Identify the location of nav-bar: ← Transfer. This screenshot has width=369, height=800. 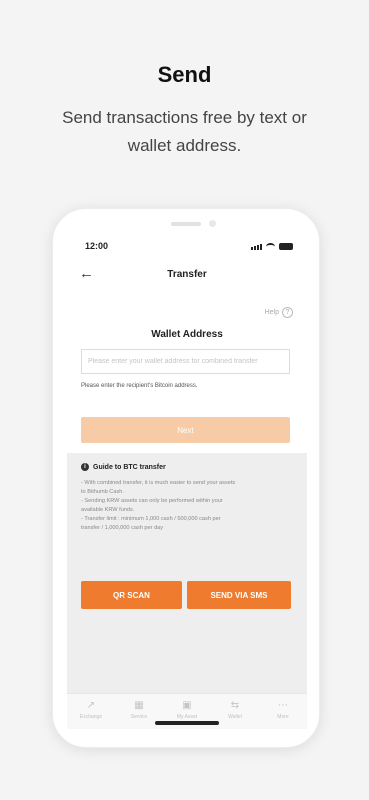
(187, 274).